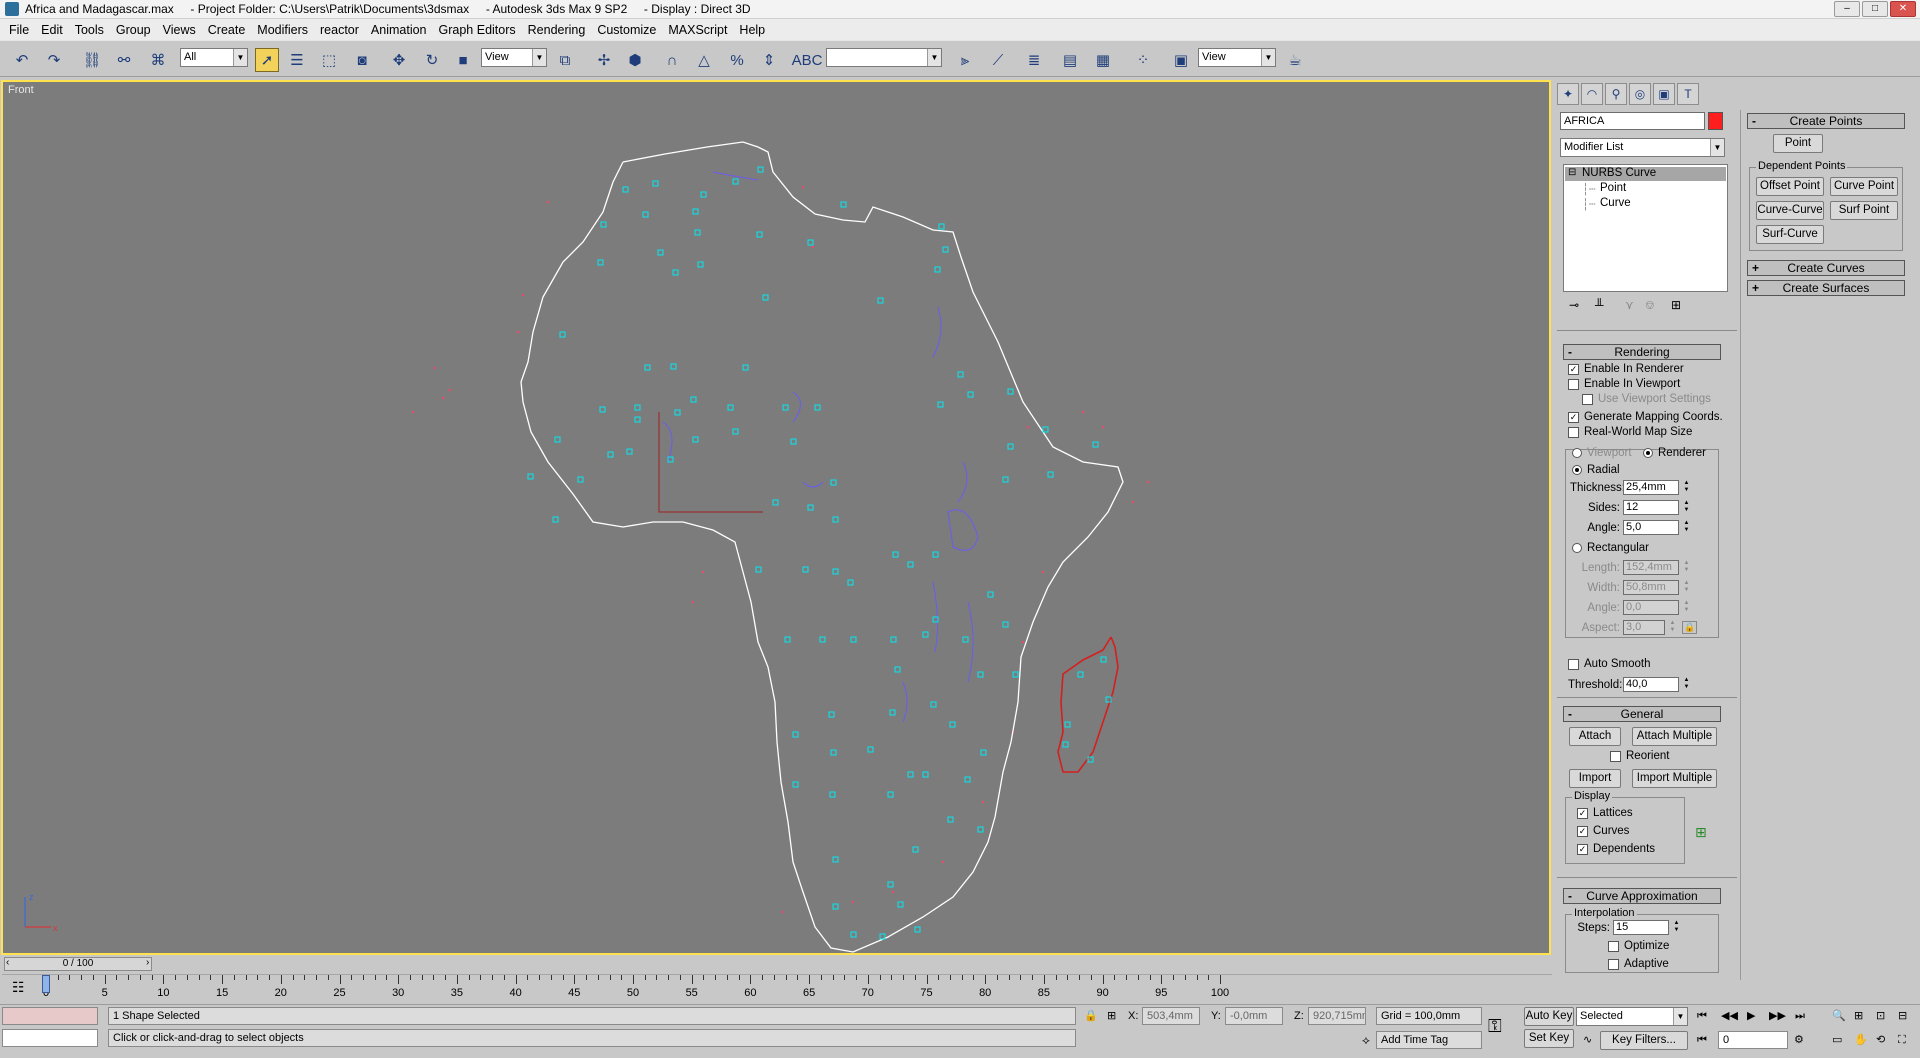  I want to click on angle-value: 5,0, so click(1651, 527).